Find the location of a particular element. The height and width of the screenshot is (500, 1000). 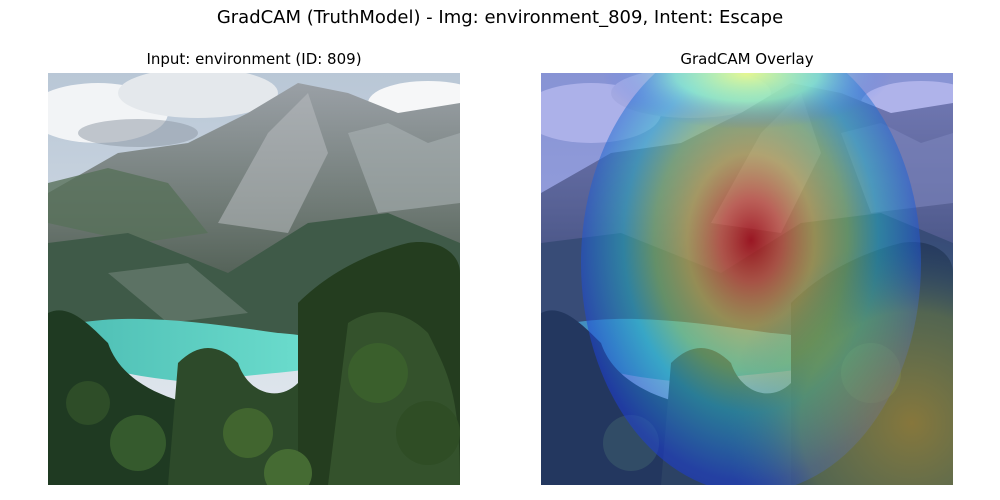

input-panel-title: Input: environment (ID: 809) is located at coordinates (254, 59).